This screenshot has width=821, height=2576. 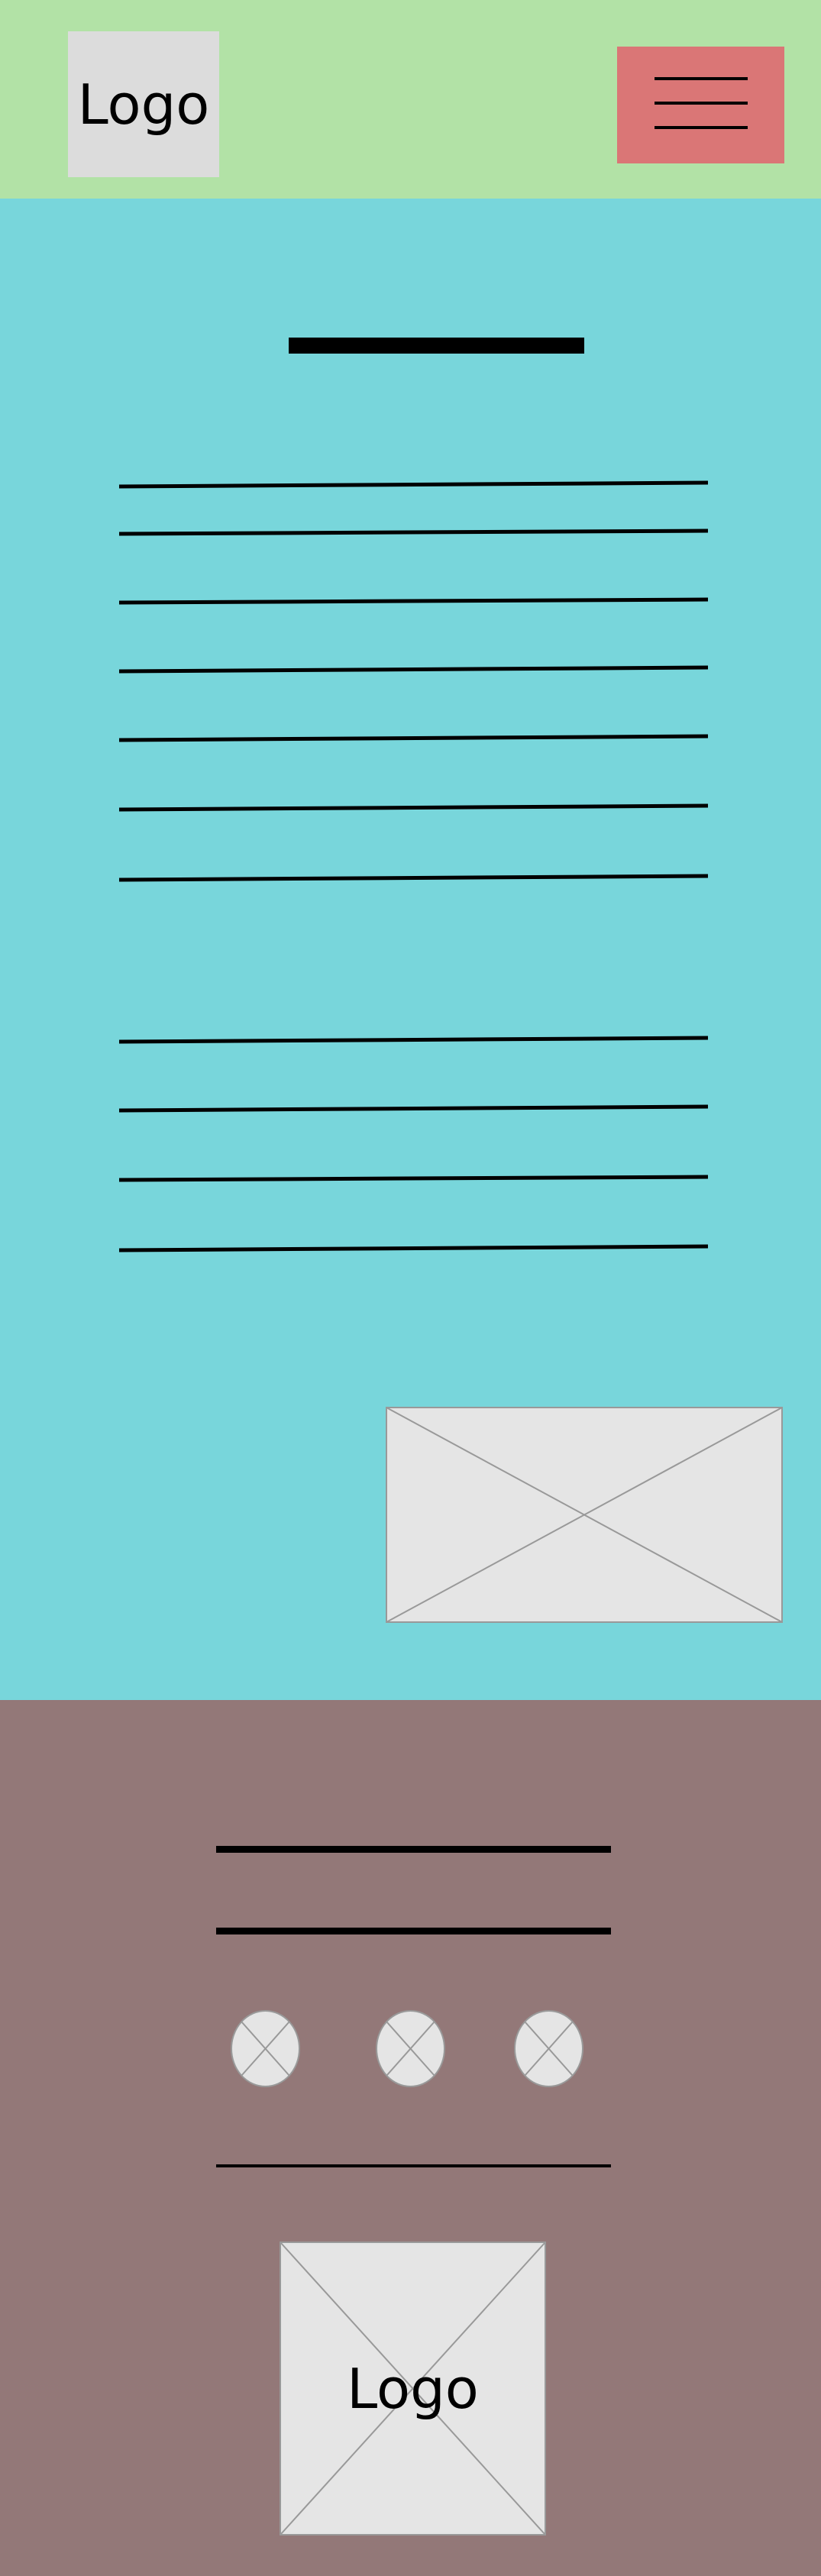 I want to click on footer-logo: Logo, so click(x=413, y=2388).